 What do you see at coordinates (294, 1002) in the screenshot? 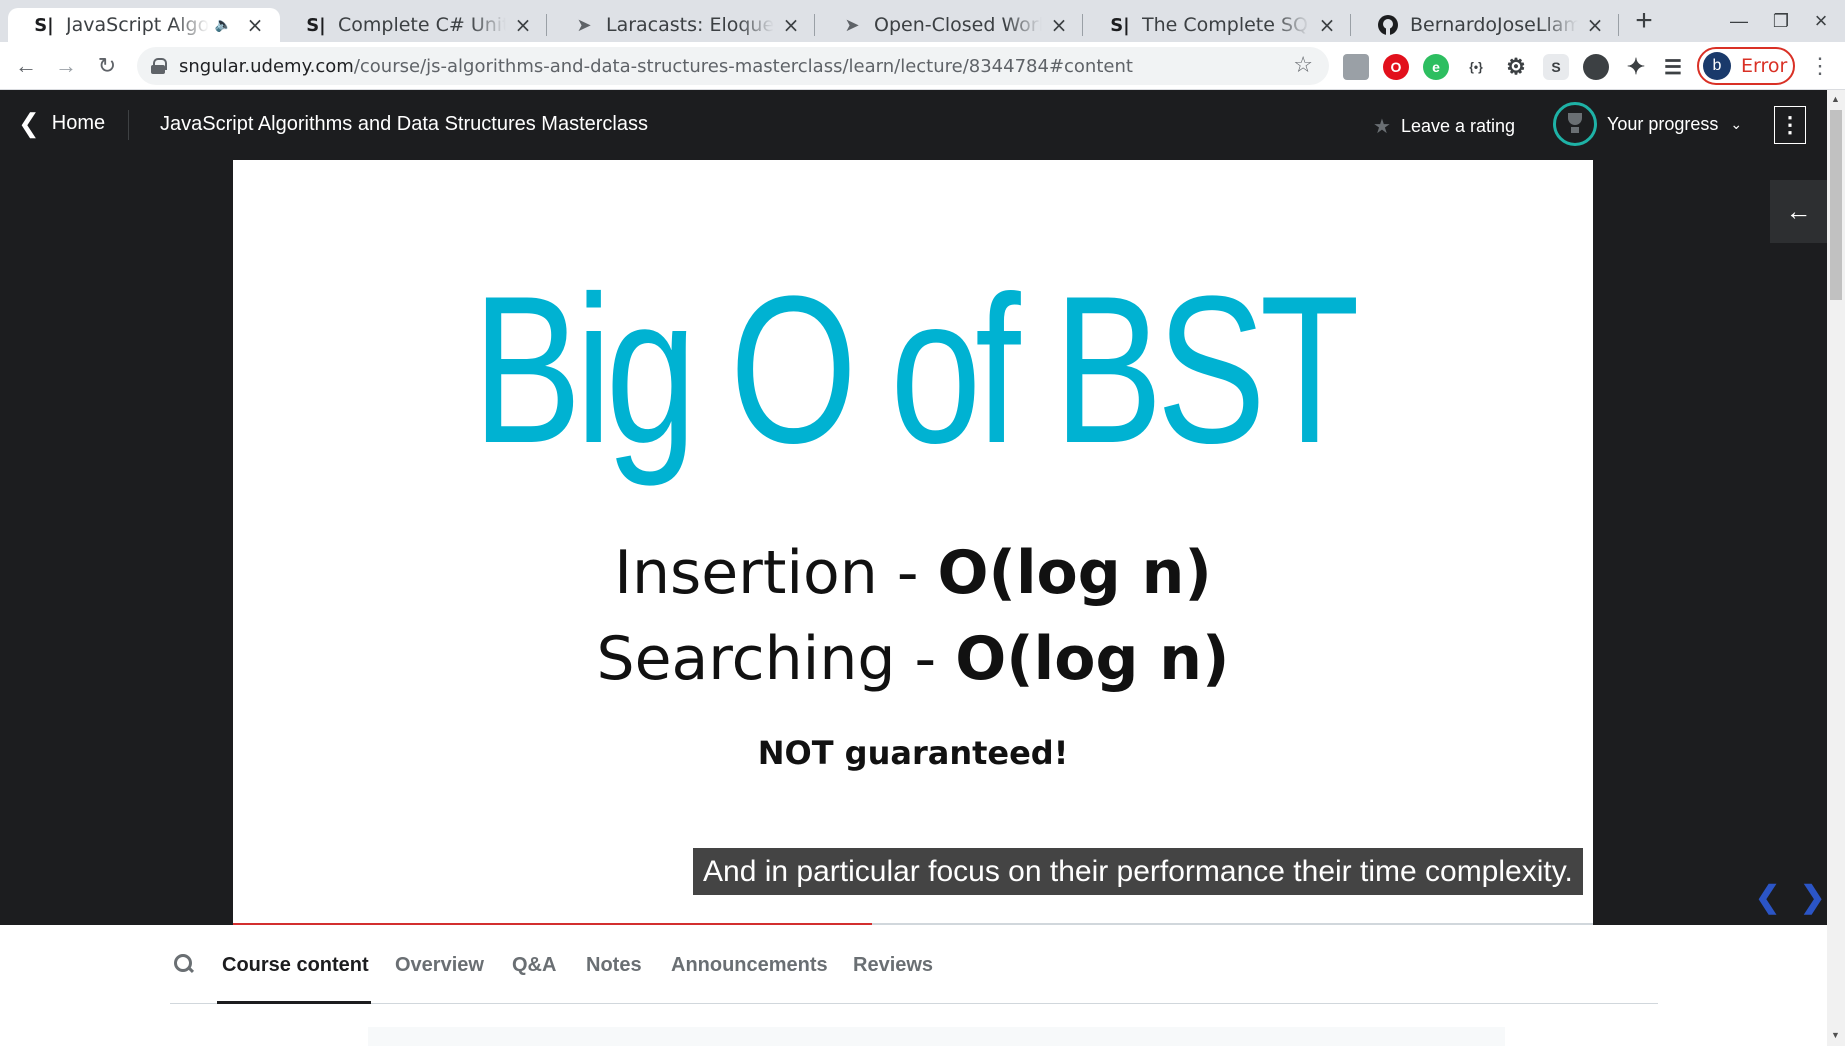
I see `active-tab-underline` at bounding box center [294, 1002].